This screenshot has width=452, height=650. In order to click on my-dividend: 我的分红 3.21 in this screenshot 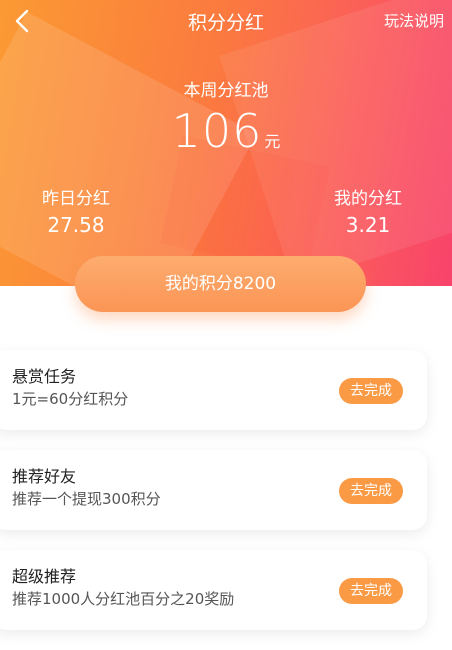, I will do `click(368, 210)`.